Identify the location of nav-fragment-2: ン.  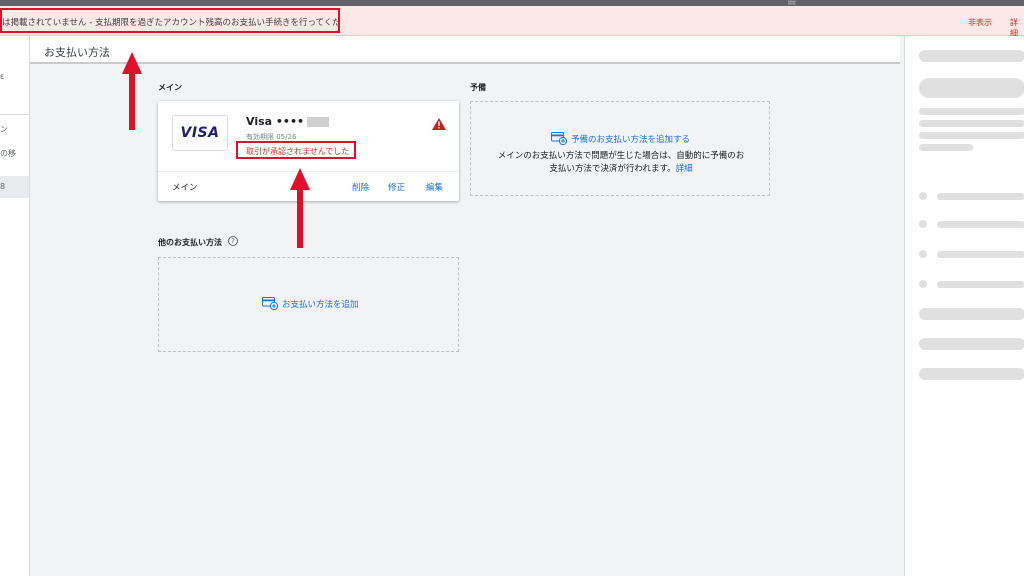
(4, 129).